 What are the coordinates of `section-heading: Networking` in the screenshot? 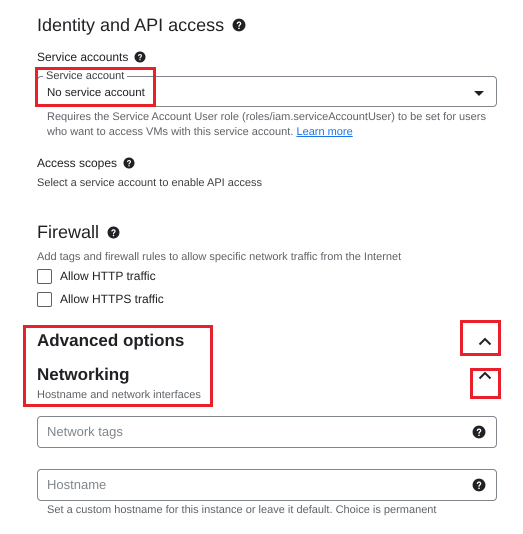 It's located at (83, 375).